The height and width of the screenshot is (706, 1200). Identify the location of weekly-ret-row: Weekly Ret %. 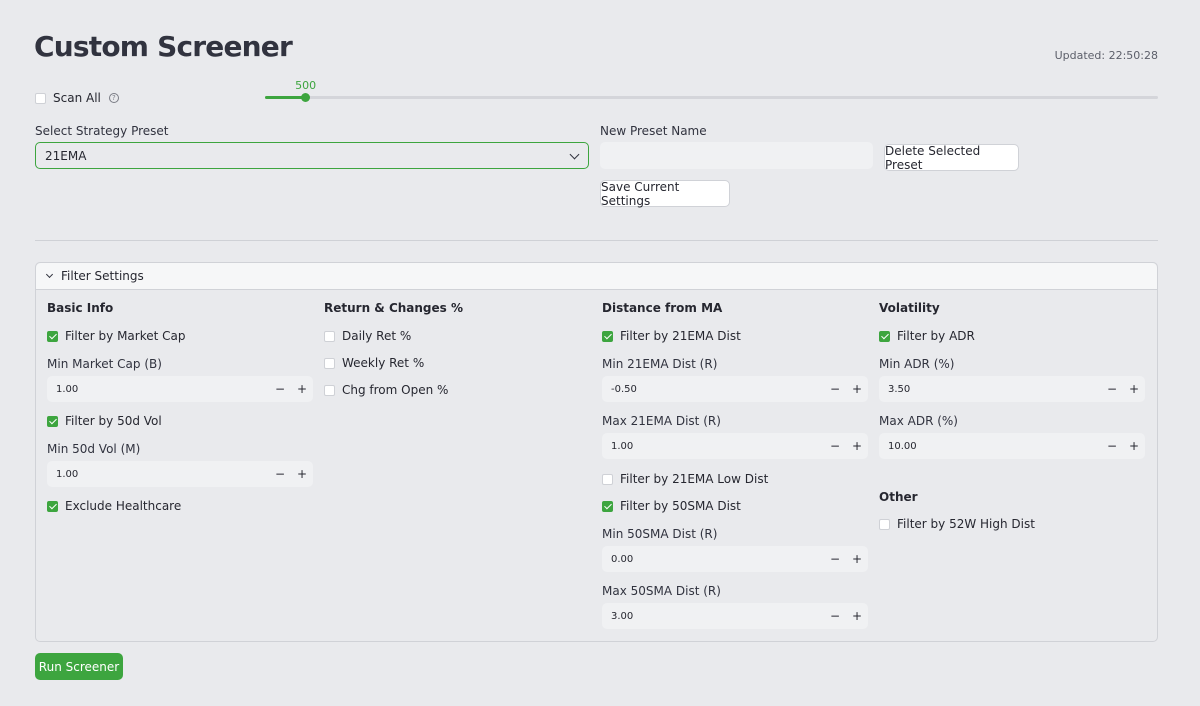
(374, 363).